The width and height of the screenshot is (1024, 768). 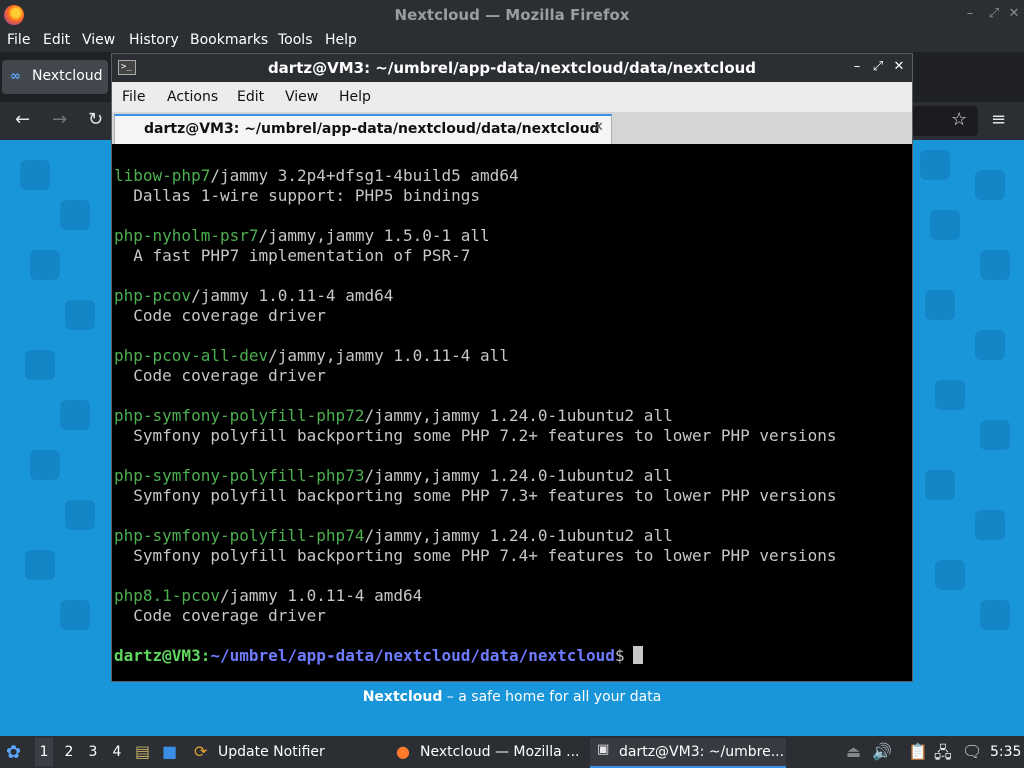 I want to click on workspace-3: 3, so click(x=93, y=752).